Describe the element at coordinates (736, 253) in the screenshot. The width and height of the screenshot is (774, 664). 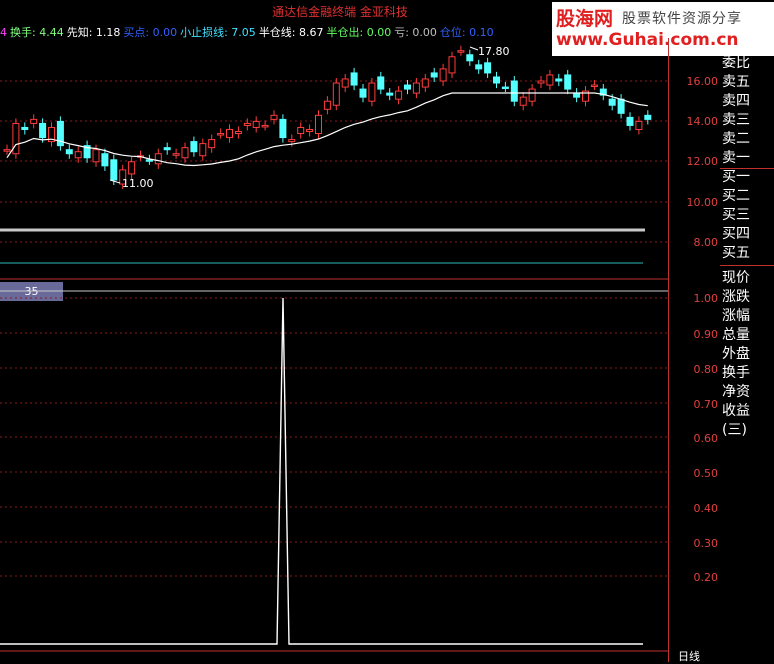
I see `quote-field-10: 买五` at that location.